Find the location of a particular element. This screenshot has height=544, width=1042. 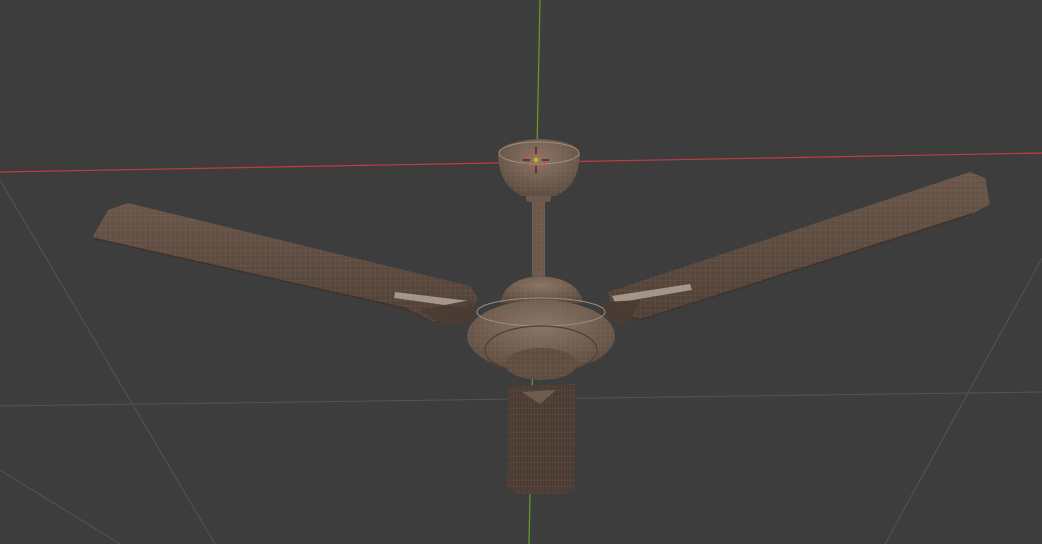

fan-motor-housing is located at coordinates (541, 328).